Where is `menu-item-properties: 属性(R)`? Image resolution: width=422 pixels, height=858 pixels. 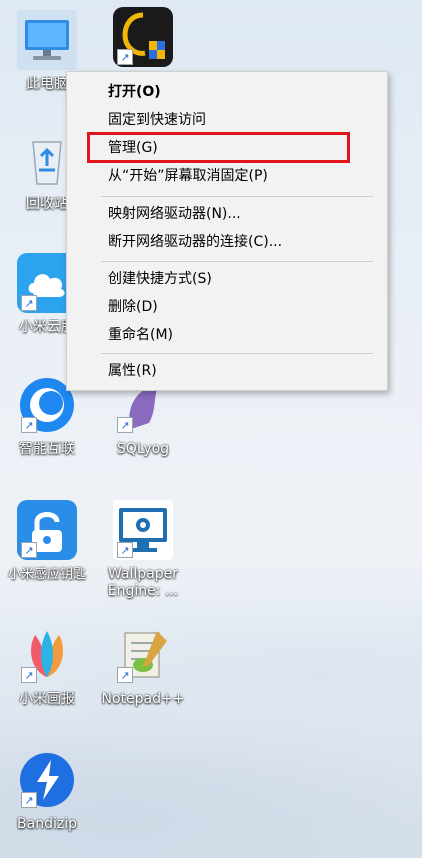
menu-item-properties: 属性(R) is located at coordinates (227, 371).